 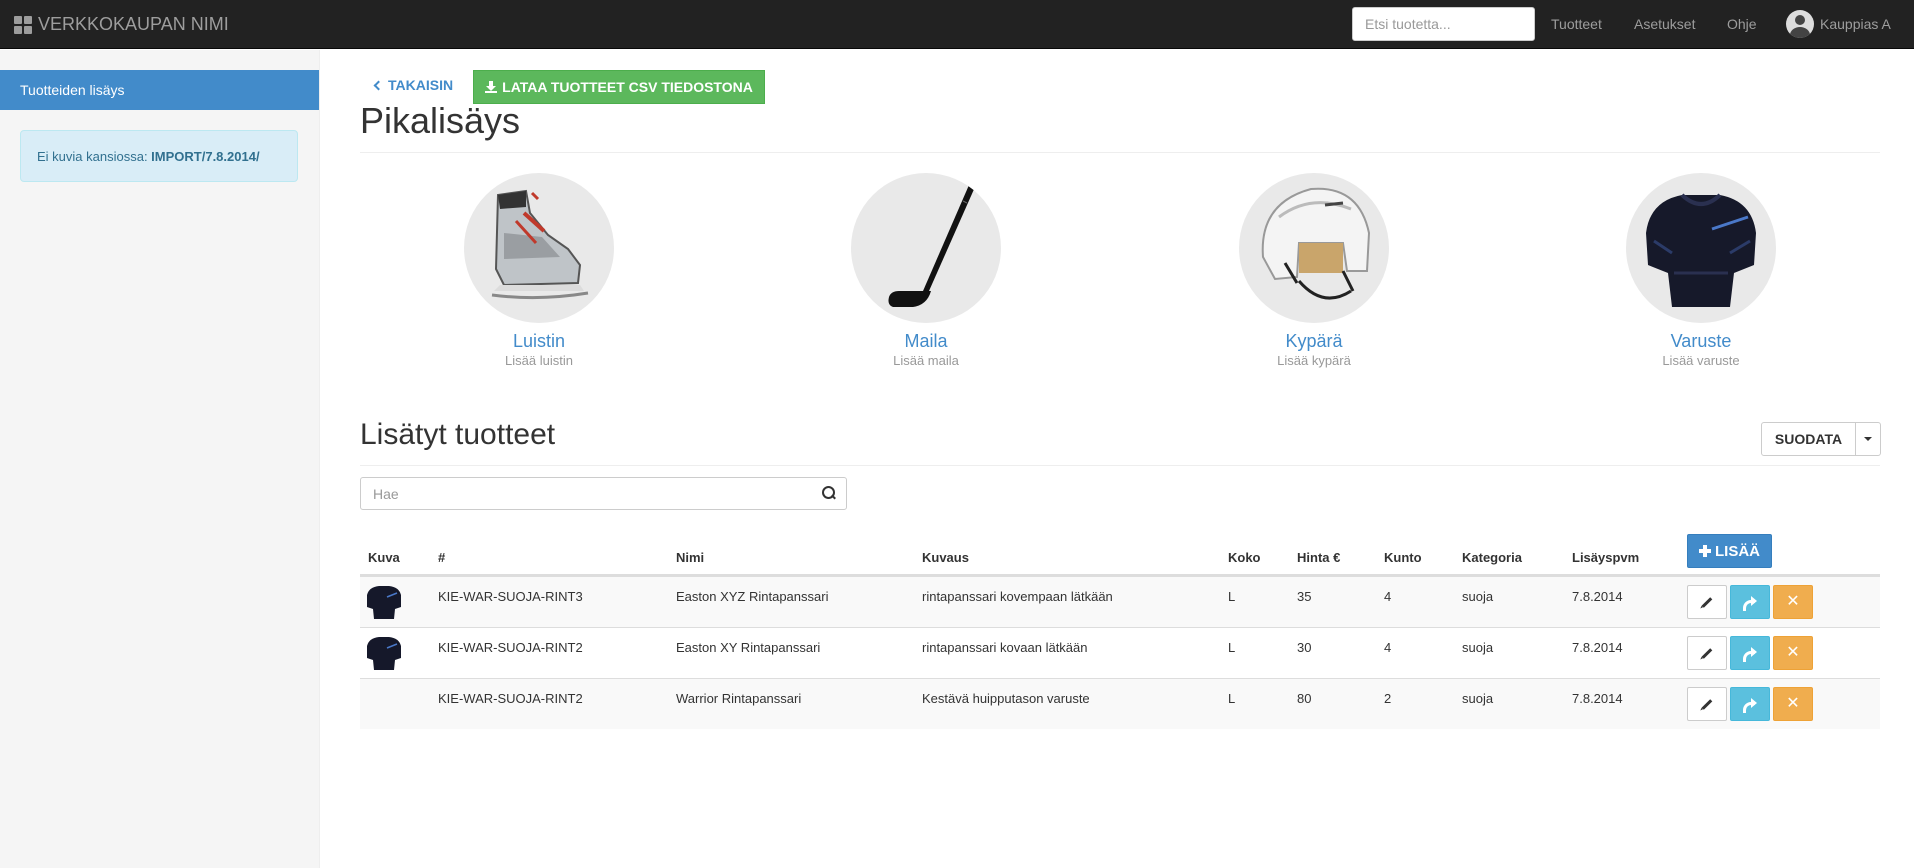 I want to click on back-label: TAKAISIN, so click(x=421, y=85).